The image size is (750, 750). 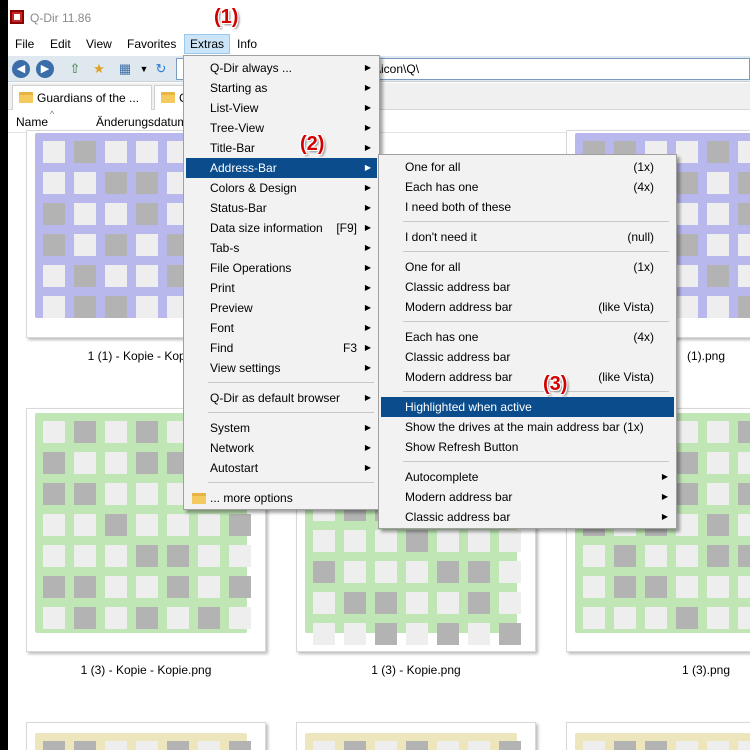 I want to click on extras-menu-item: Status-Bar ▶, so click(x=281, y=208).